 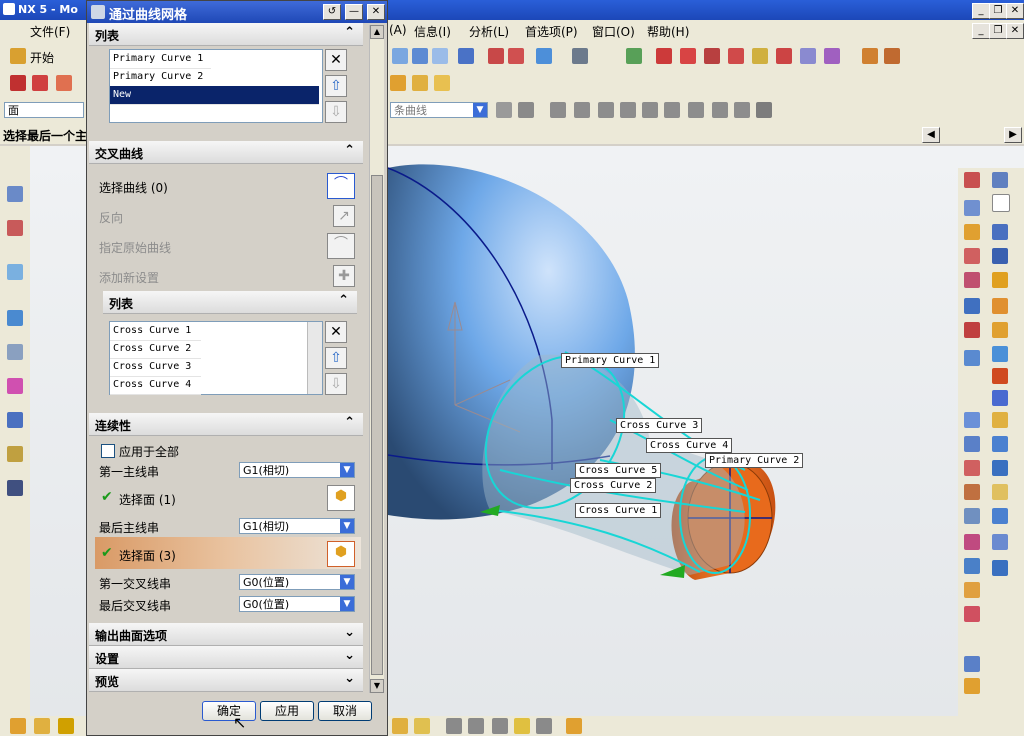 What do you see at coordinates (398, 83) in the screenshot?
I see `assembly-nav-icon` at bounding box center [398, 83].